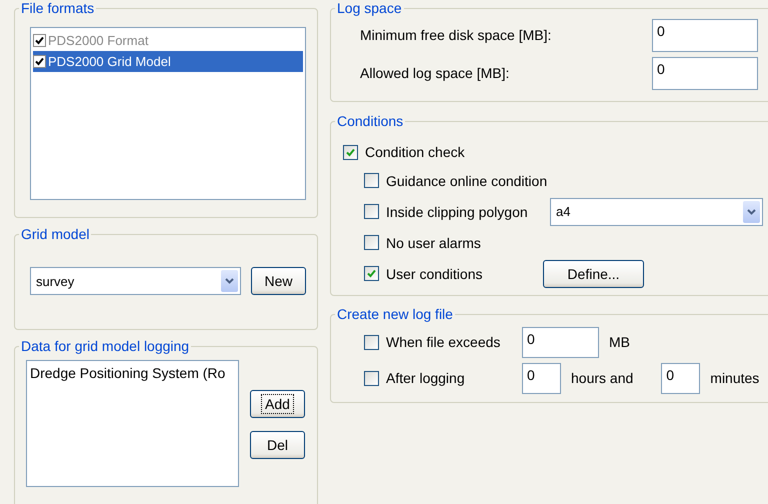 This screenshot has height=504, width=768. Describe the element at coordinates (395, 314) in the screenshot. I see `group-title: Create new log file` at that location.